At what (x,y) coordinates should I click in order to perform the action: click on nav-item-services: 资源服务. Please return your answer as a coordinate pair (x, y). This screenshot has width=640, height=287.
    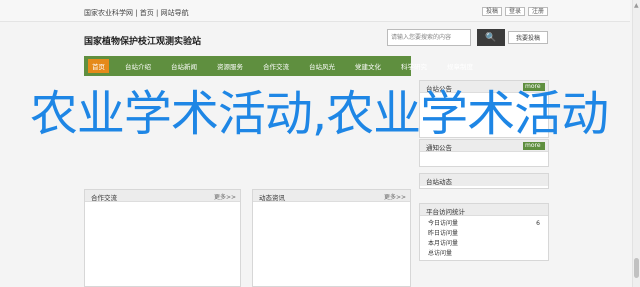
    Looking at the image, I should click on (230, 66).